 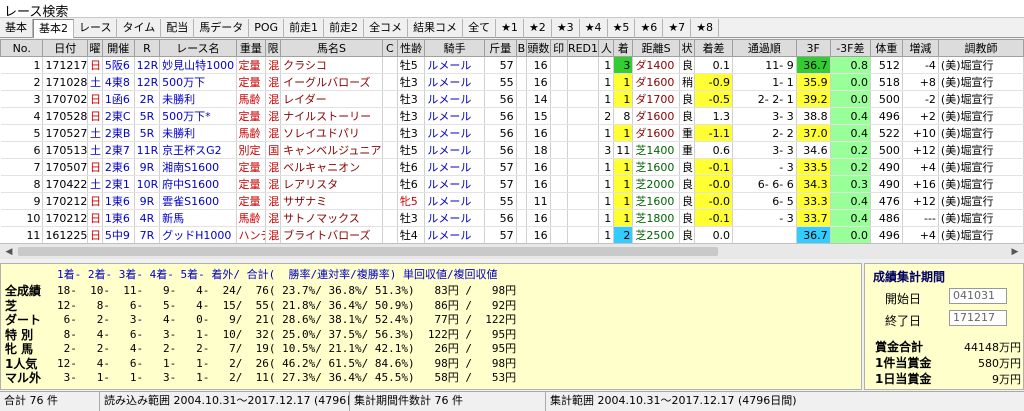 What do you see at coordinates (538, 28) in the screenshot?
I see `tab-13: ★2` at bounding box center [538, 28].